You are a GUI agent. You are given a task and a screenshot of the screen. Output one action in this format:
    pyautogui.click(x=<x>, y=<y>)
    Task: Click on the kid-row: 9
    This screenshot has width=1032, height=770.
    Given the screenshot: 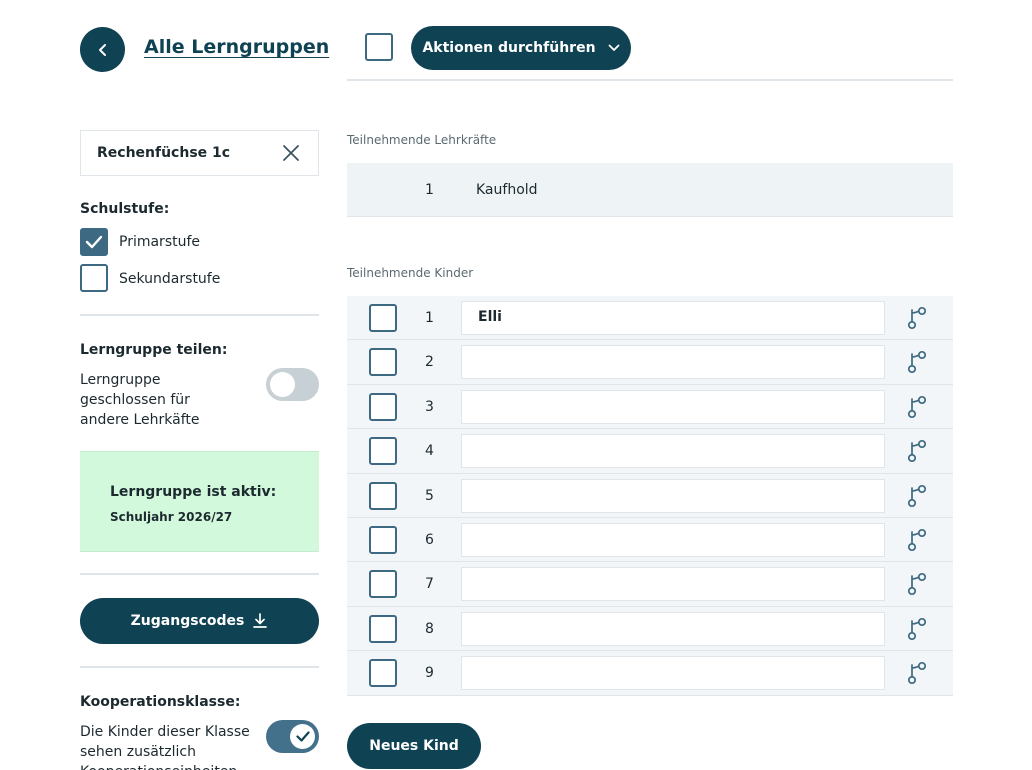 What is the action you would take?
    pyautogui.click(x=650, y=673)
    